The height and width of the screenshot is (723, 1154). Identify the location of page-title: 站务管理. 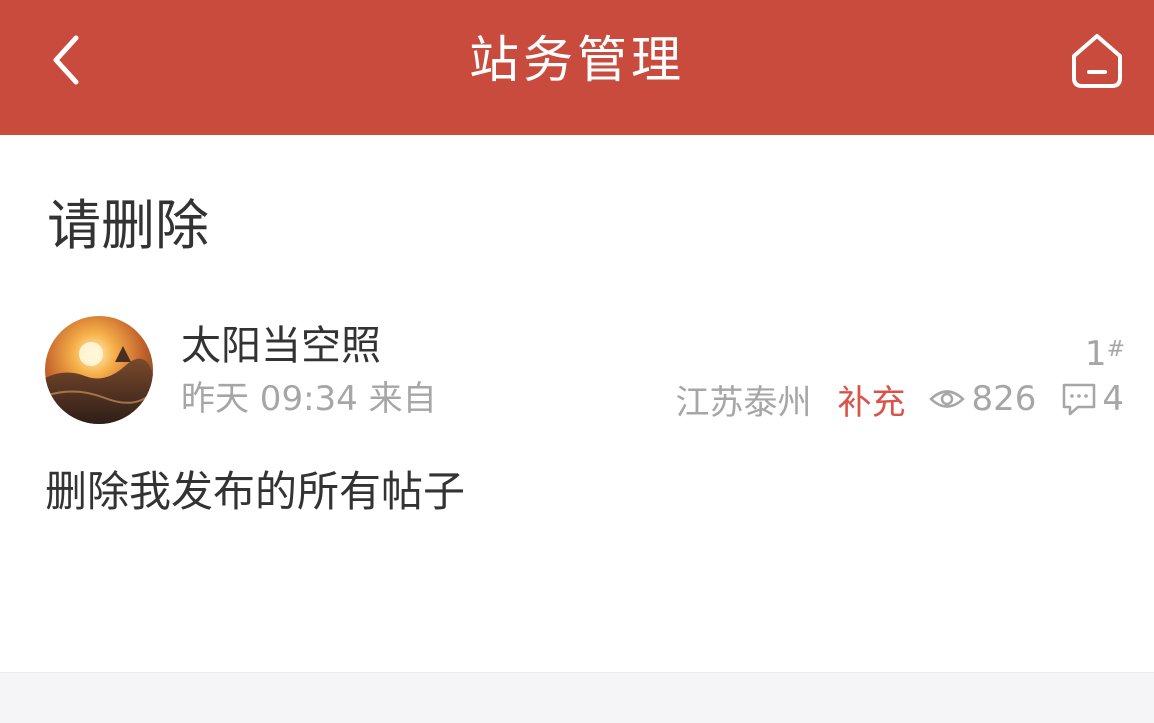
(577, 60).